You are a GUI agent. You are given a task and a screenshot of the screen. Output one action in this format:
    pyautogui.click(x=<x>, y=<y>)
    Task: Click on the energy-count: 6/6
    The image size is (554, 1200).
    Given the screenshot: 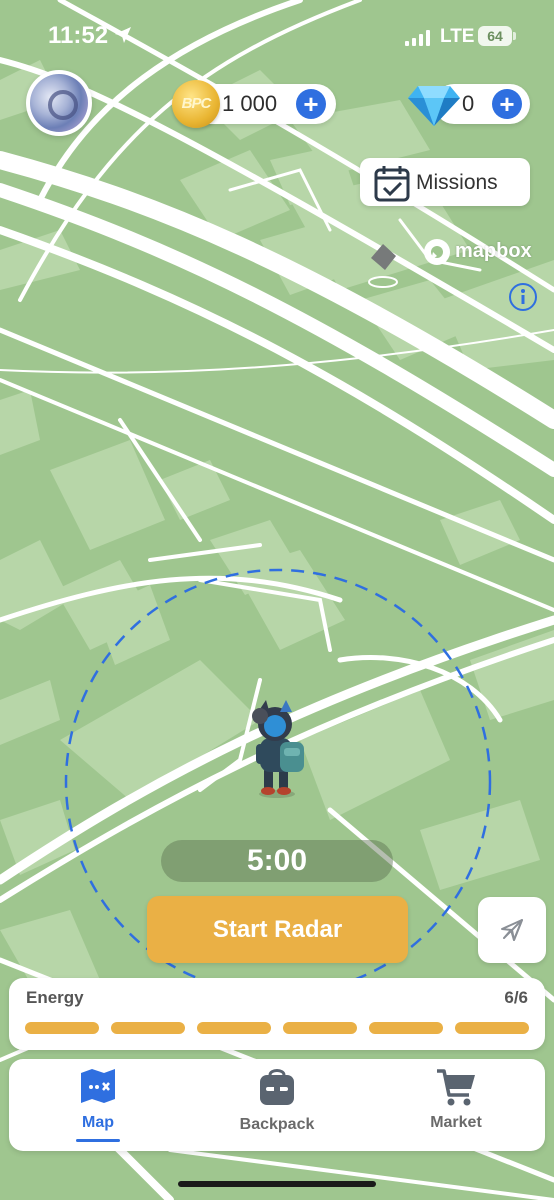 What is the action you would take?
    pyautogui.click(x=516, y=997)
    